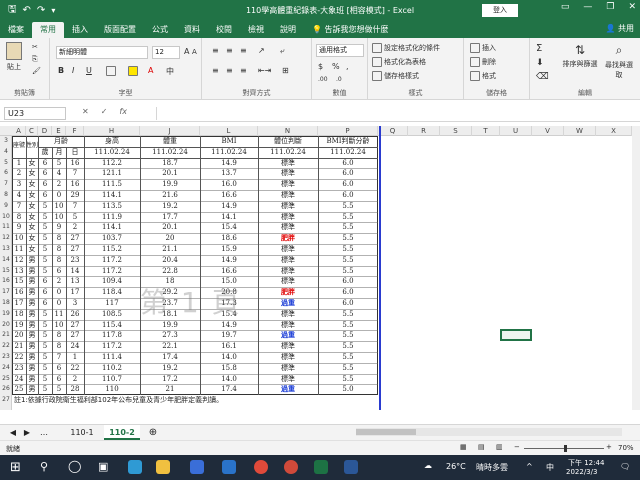 This screenshot has height=480, width=640. What do you see at coordinates (609, 447) in the screenshot?
I see `zoom-in-icon: +` at bounding box center [609, 447].